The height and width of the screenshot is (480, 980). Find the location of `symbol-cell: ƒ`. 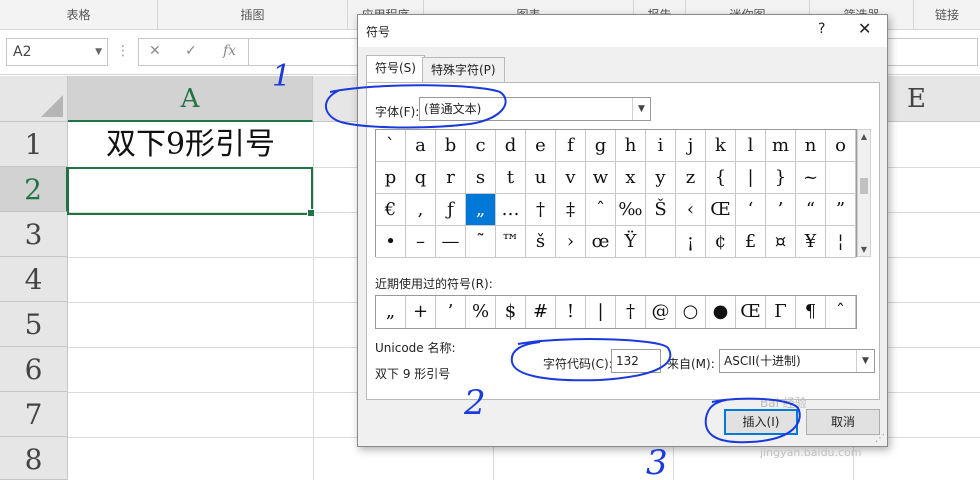

symbol-cell: ƒ is located at coordinates (451, 210).